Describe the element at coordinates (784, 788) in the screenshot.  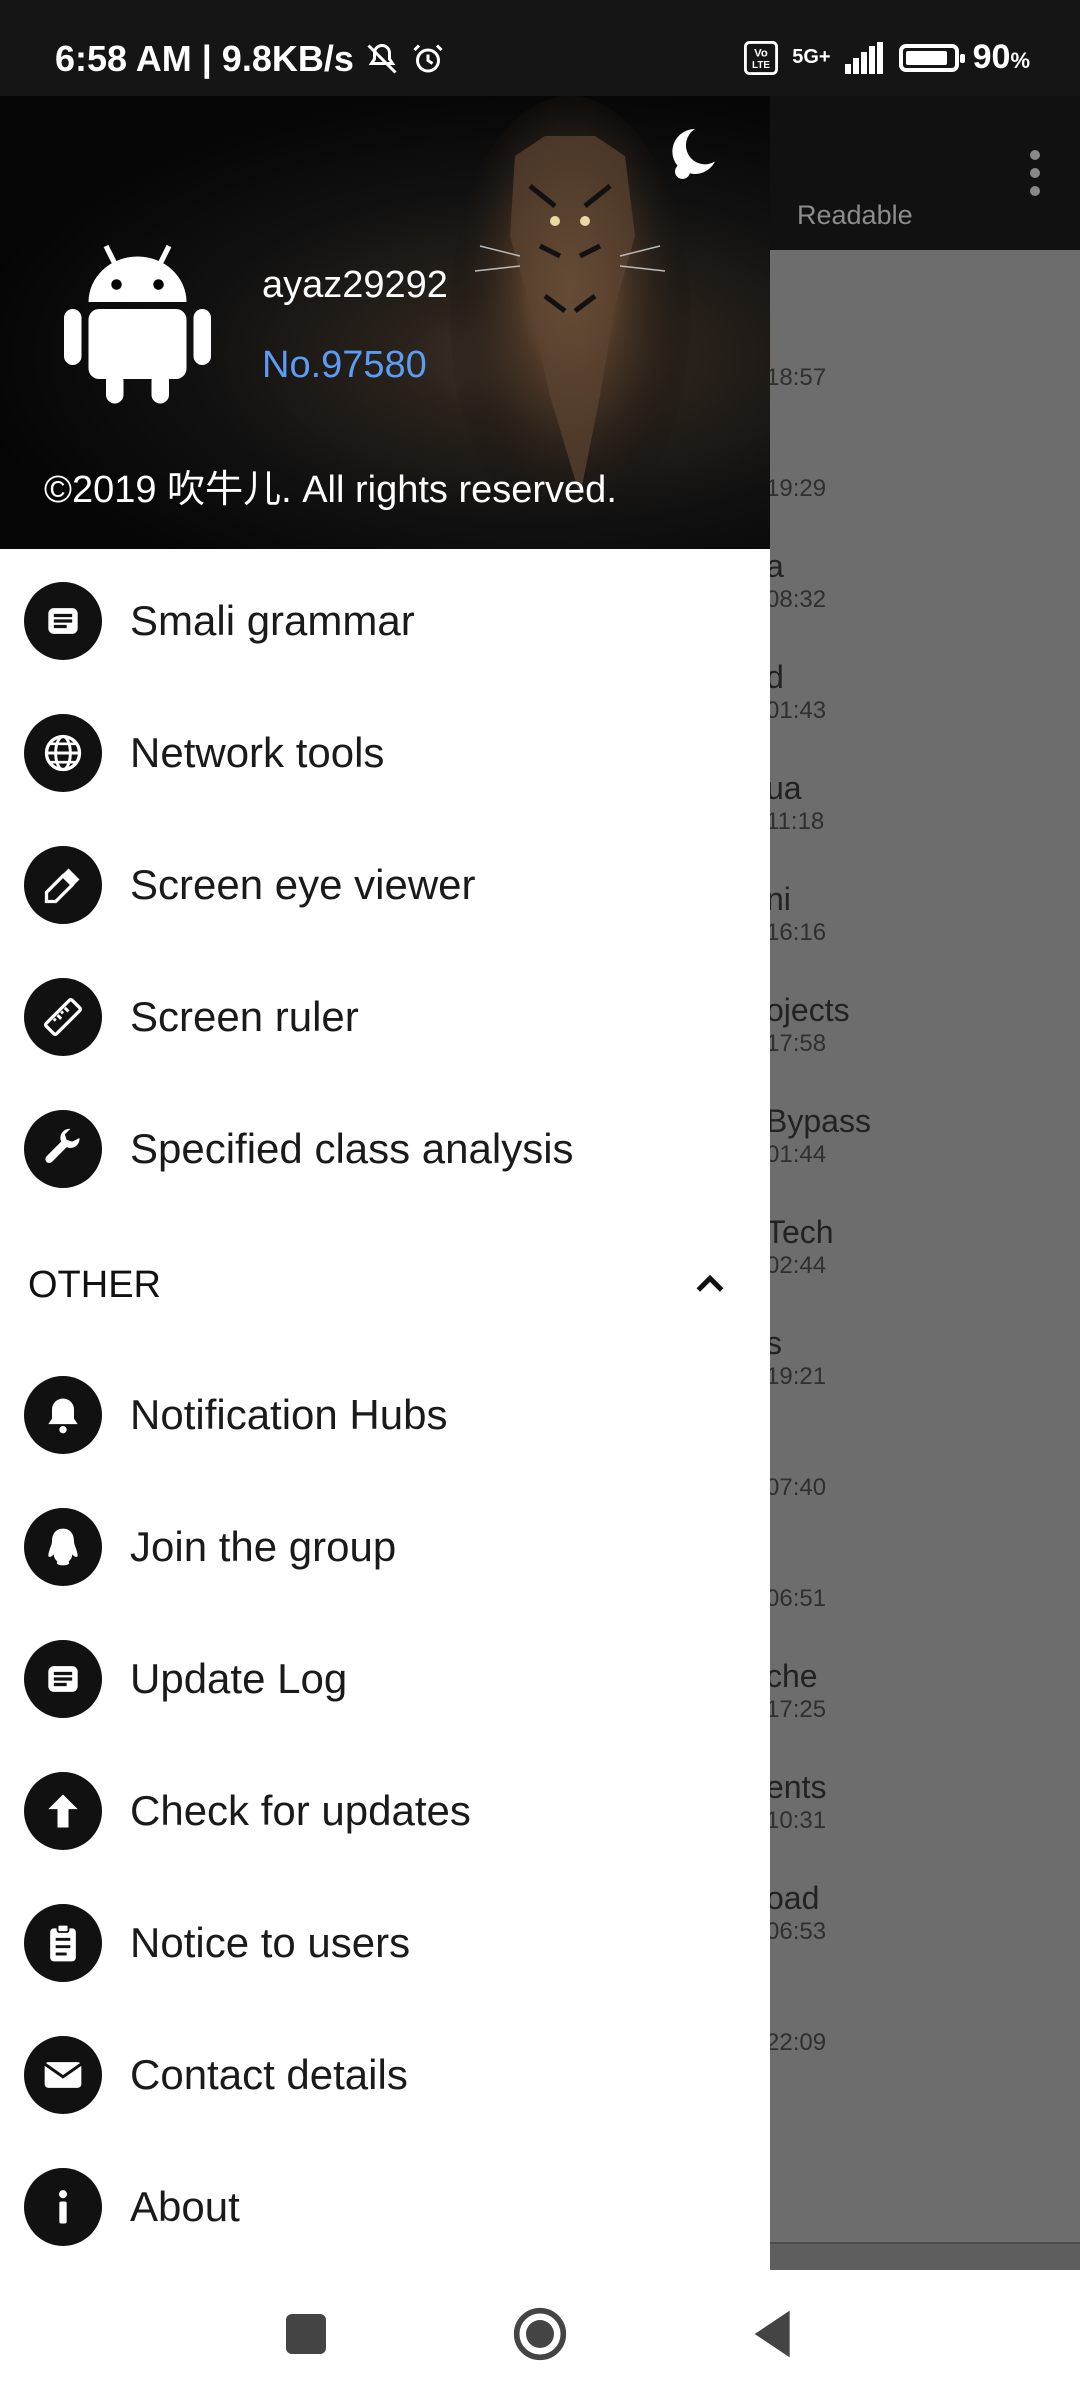
I see `background-item-title: ua` at that location.